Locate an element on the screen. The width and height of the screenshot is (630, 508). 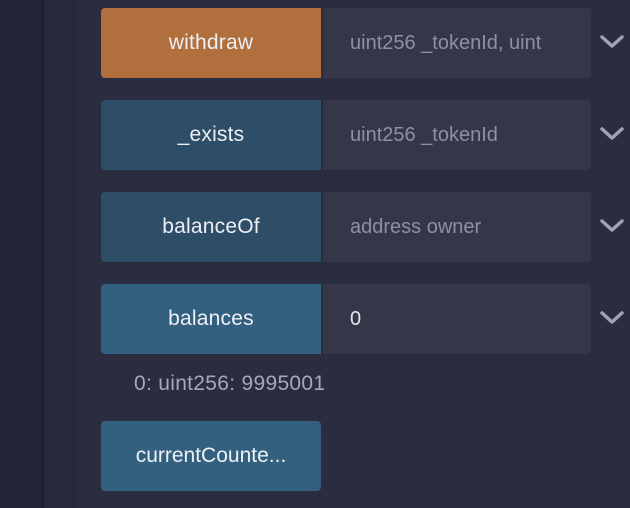
balances-params-input is located at coordinates (457, 319).